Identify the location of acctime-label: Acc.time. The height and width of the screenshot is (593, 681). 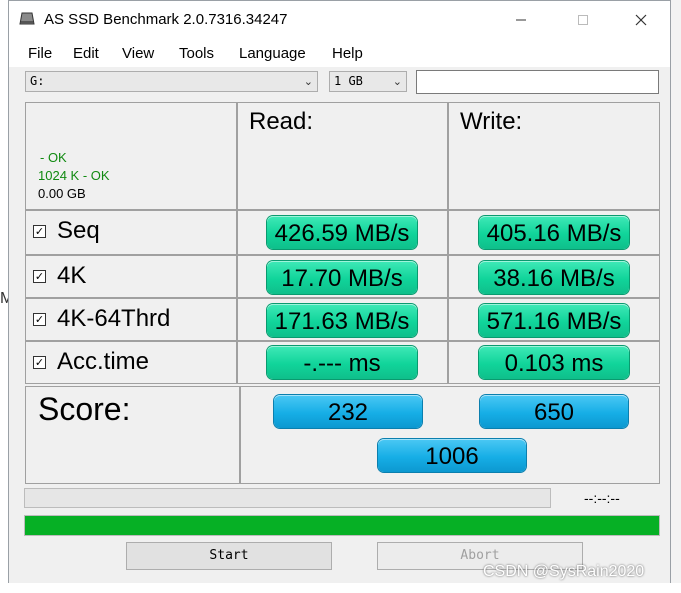
(103, 361).